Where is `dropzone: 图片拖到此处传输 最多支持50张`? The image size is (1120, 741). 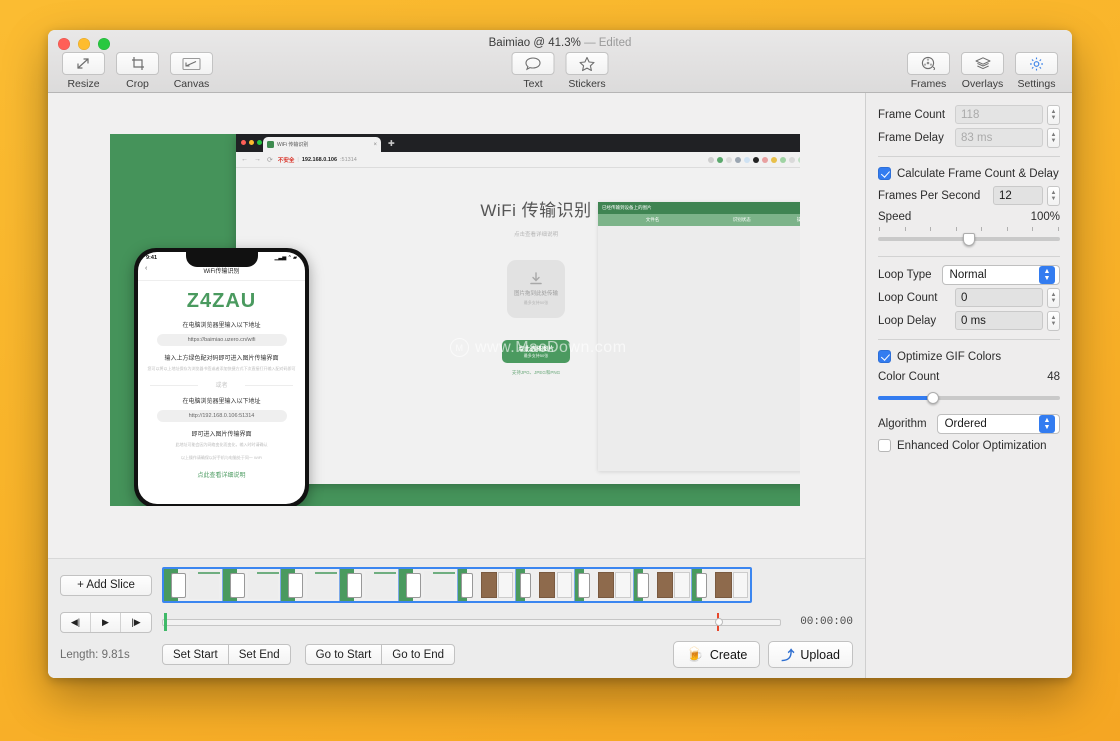
dropzone: 图片拖到此处传输 最多支持50张 is located at coordinates (536, 289).